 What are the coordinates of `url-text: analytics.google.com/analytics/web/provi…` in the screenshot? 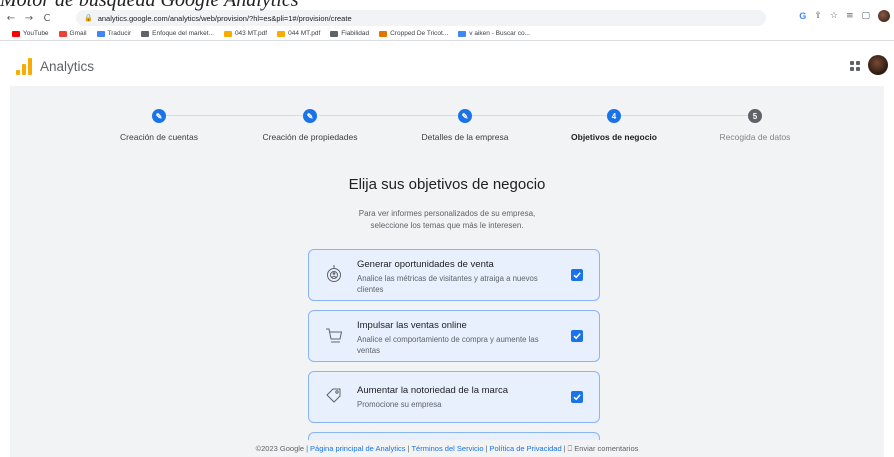 It's located at (224, 18).